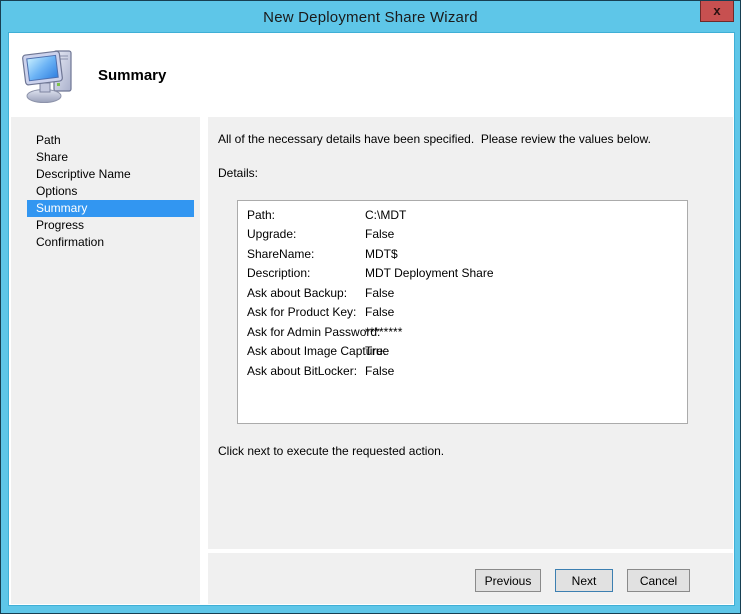 The height and width of the screenshot is (614, 741). I want to click on detail-row-product-key: Ask for Product Key: False, so click(462, 313).